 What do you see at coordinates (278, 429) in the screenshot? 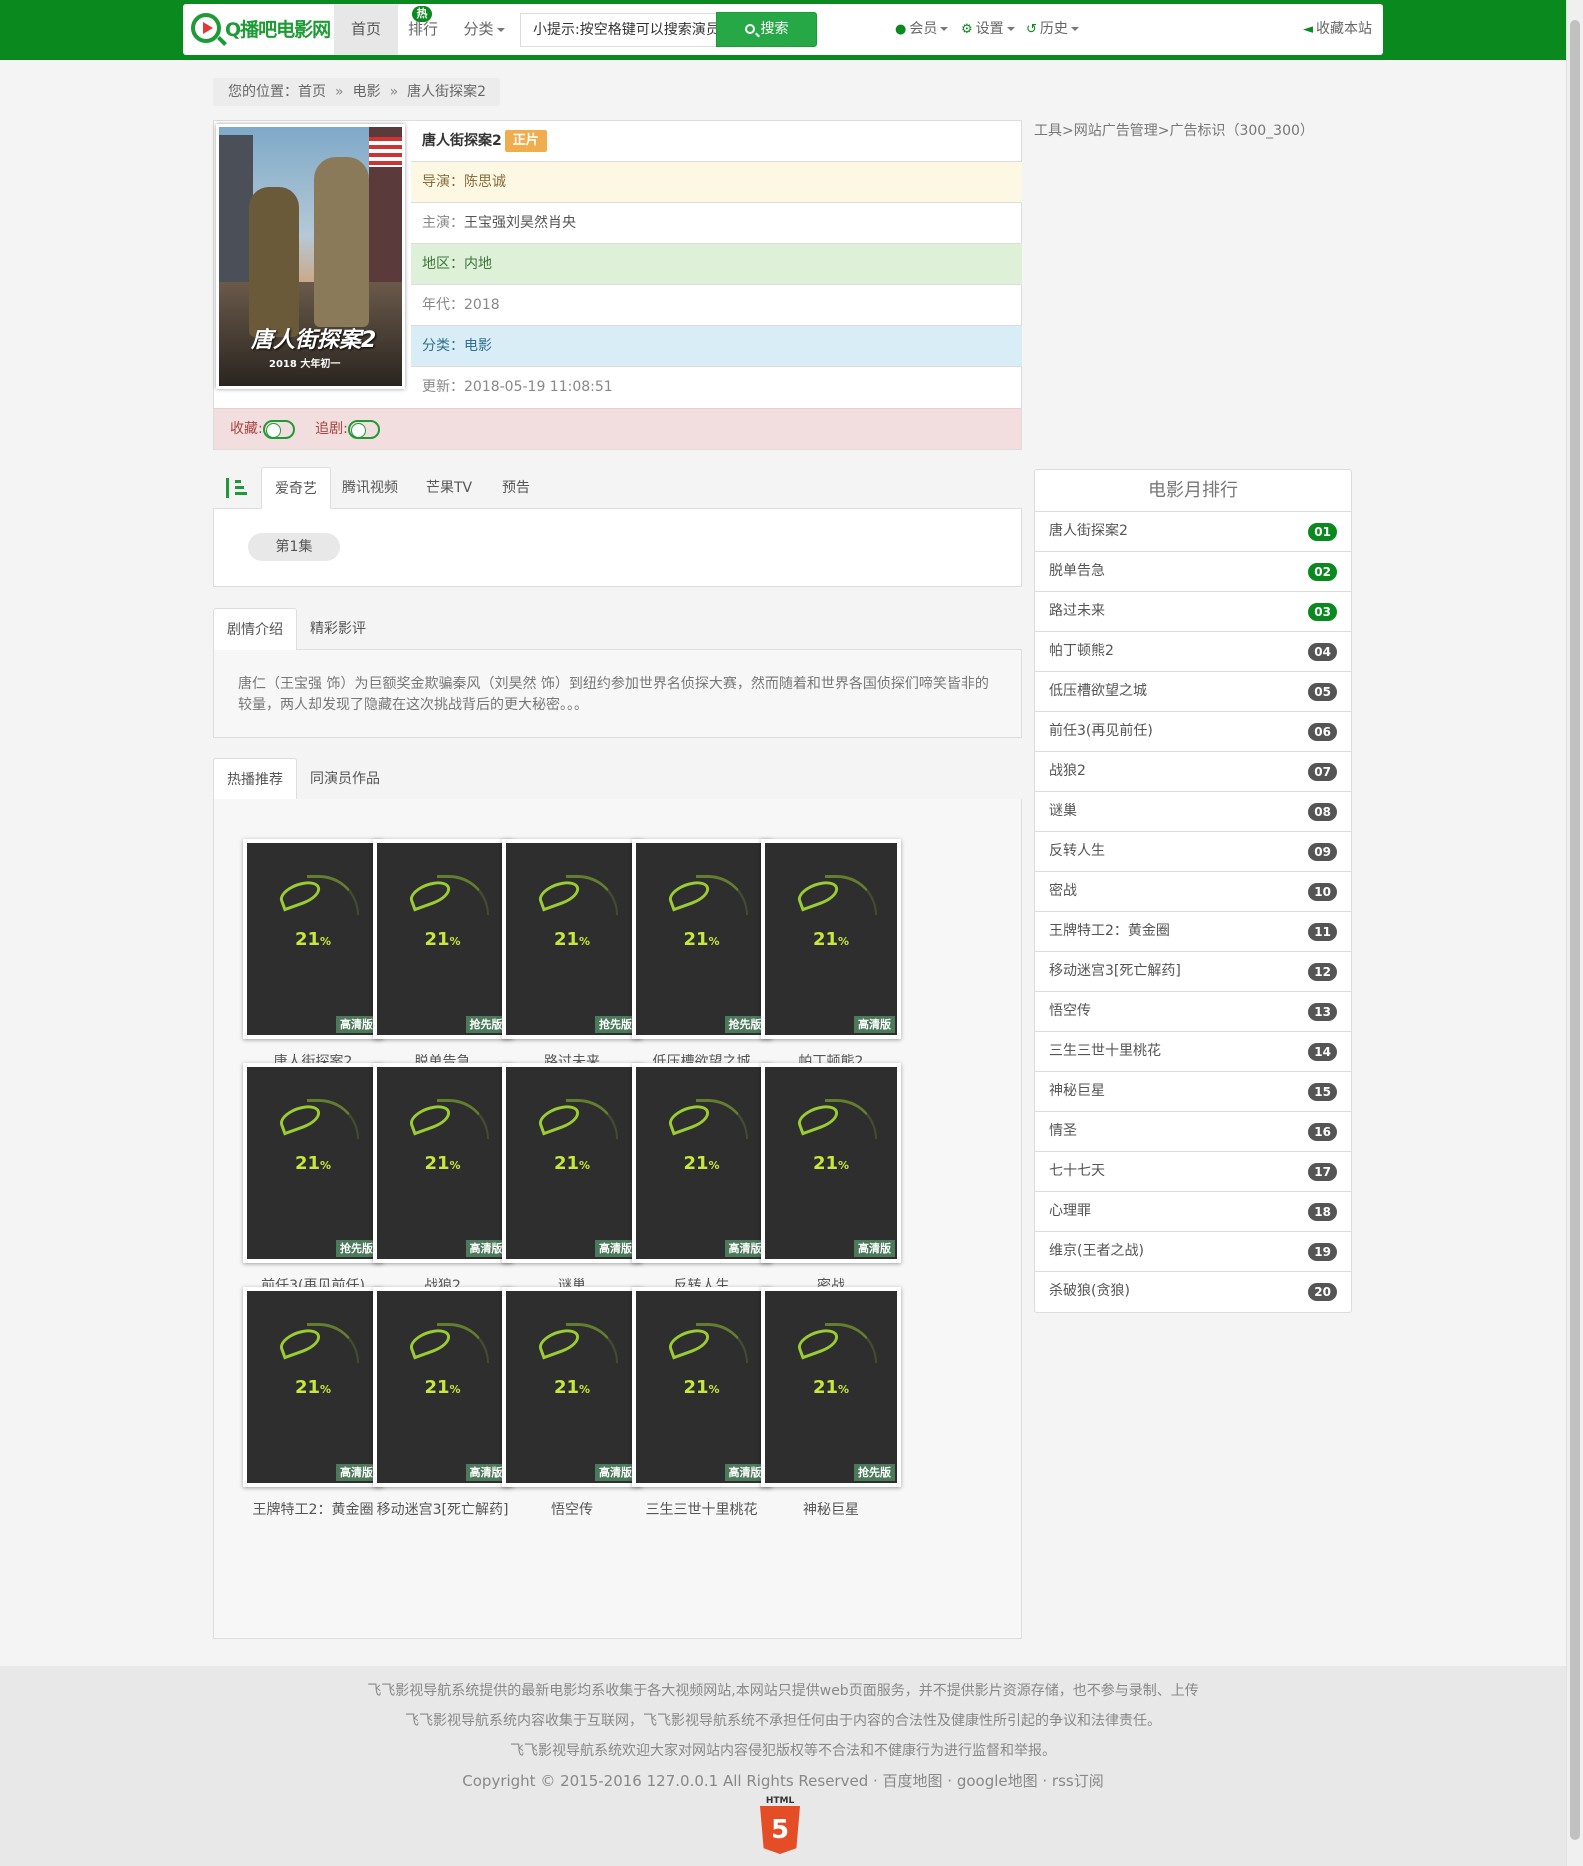
I see `favorite-toggle` at bounding box center [278, 429].